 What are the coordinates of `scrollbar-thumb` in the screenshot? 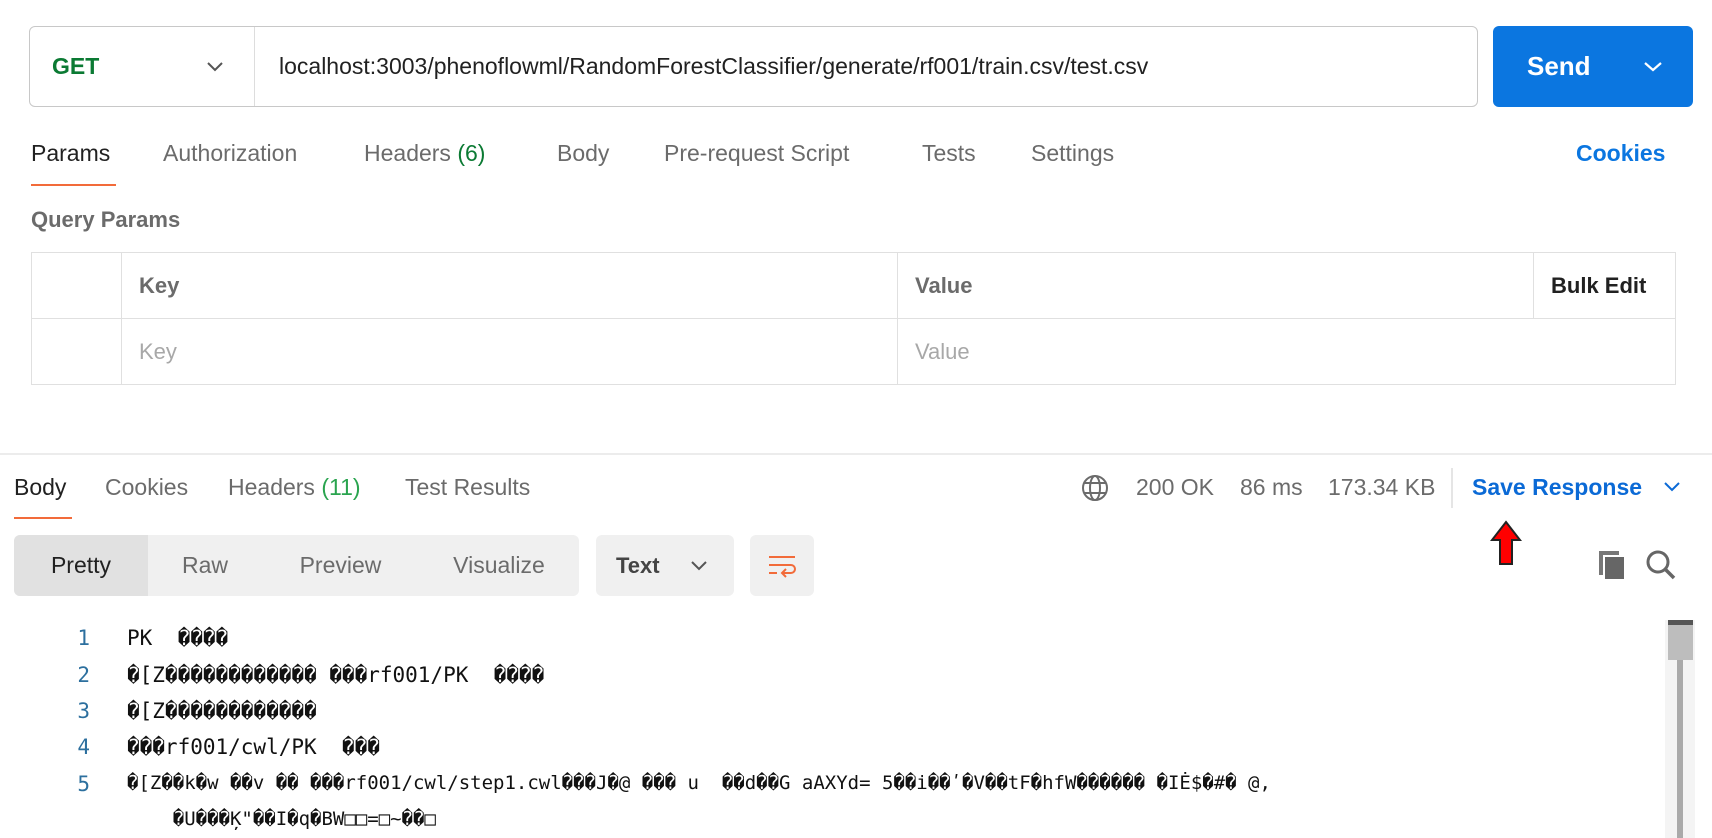 It's located at (1680, 640).